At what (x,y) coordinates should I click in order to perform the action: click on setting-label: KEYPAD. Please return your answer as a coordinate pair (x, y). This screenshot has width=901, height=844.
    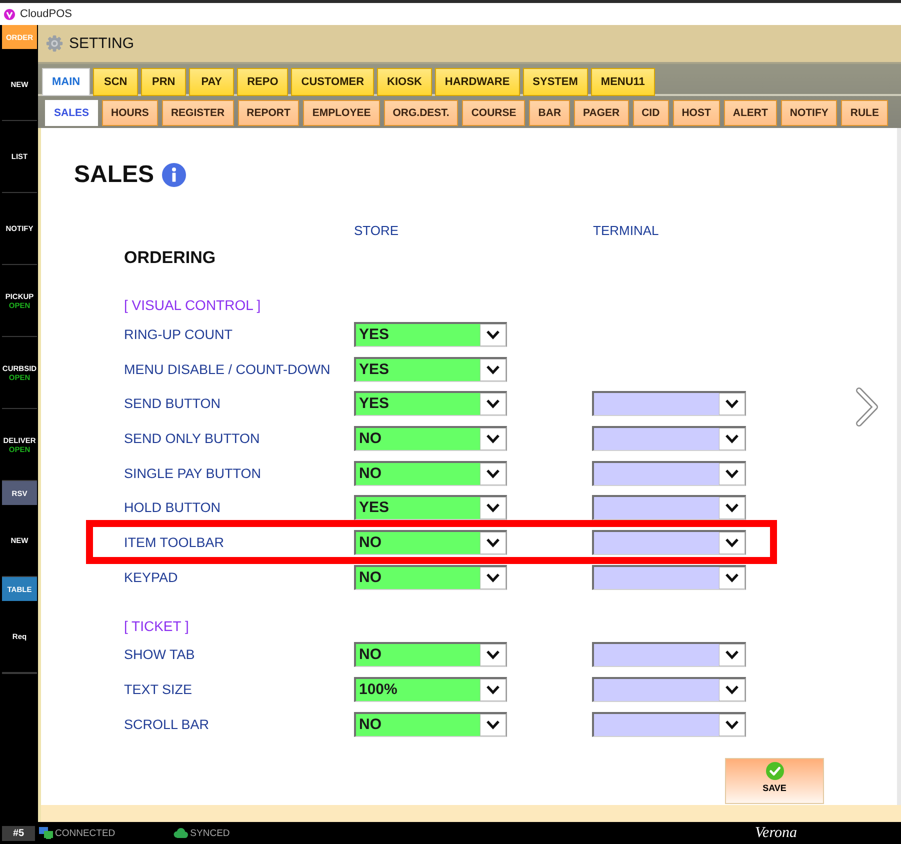
    Looking at the image, I should click on (151, 577).